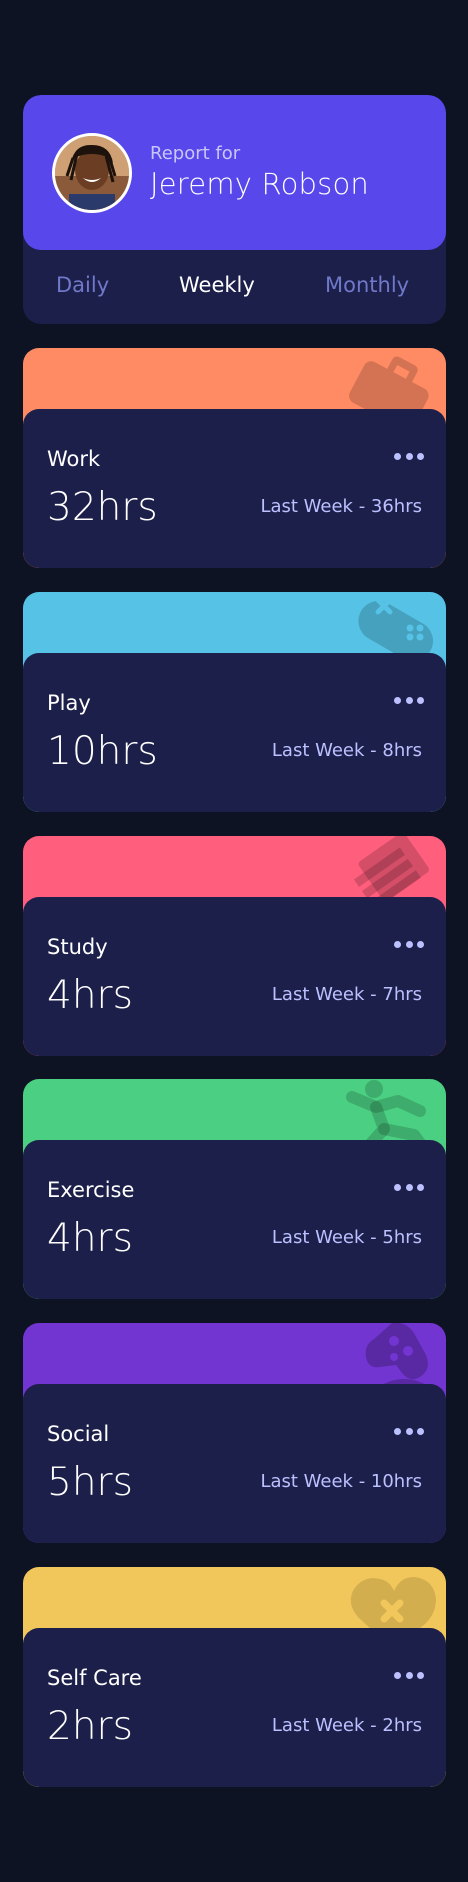  I want to click on current-hours: 32hrs, so click(102, 507).